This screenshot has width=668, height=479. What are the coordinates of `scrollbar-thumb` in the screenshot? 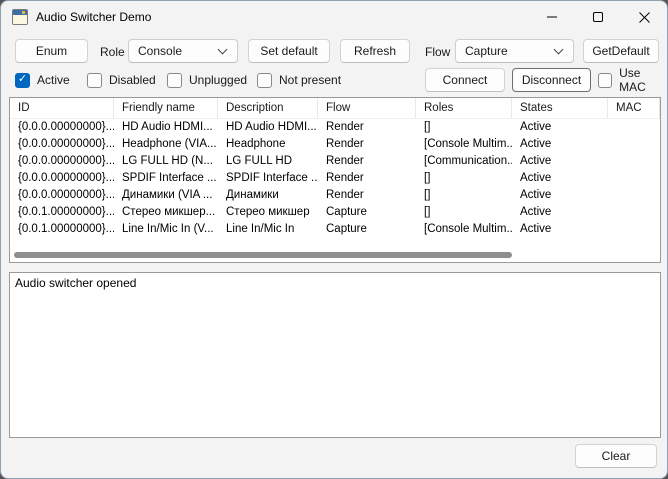 It's located at (263, 255).